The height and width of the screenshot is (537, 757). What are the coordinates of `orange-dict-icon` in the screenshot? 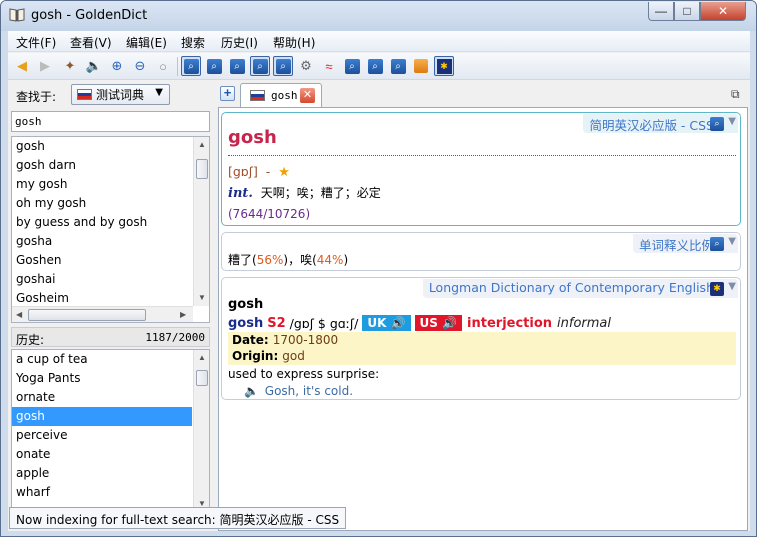 It's located at (421, 66).